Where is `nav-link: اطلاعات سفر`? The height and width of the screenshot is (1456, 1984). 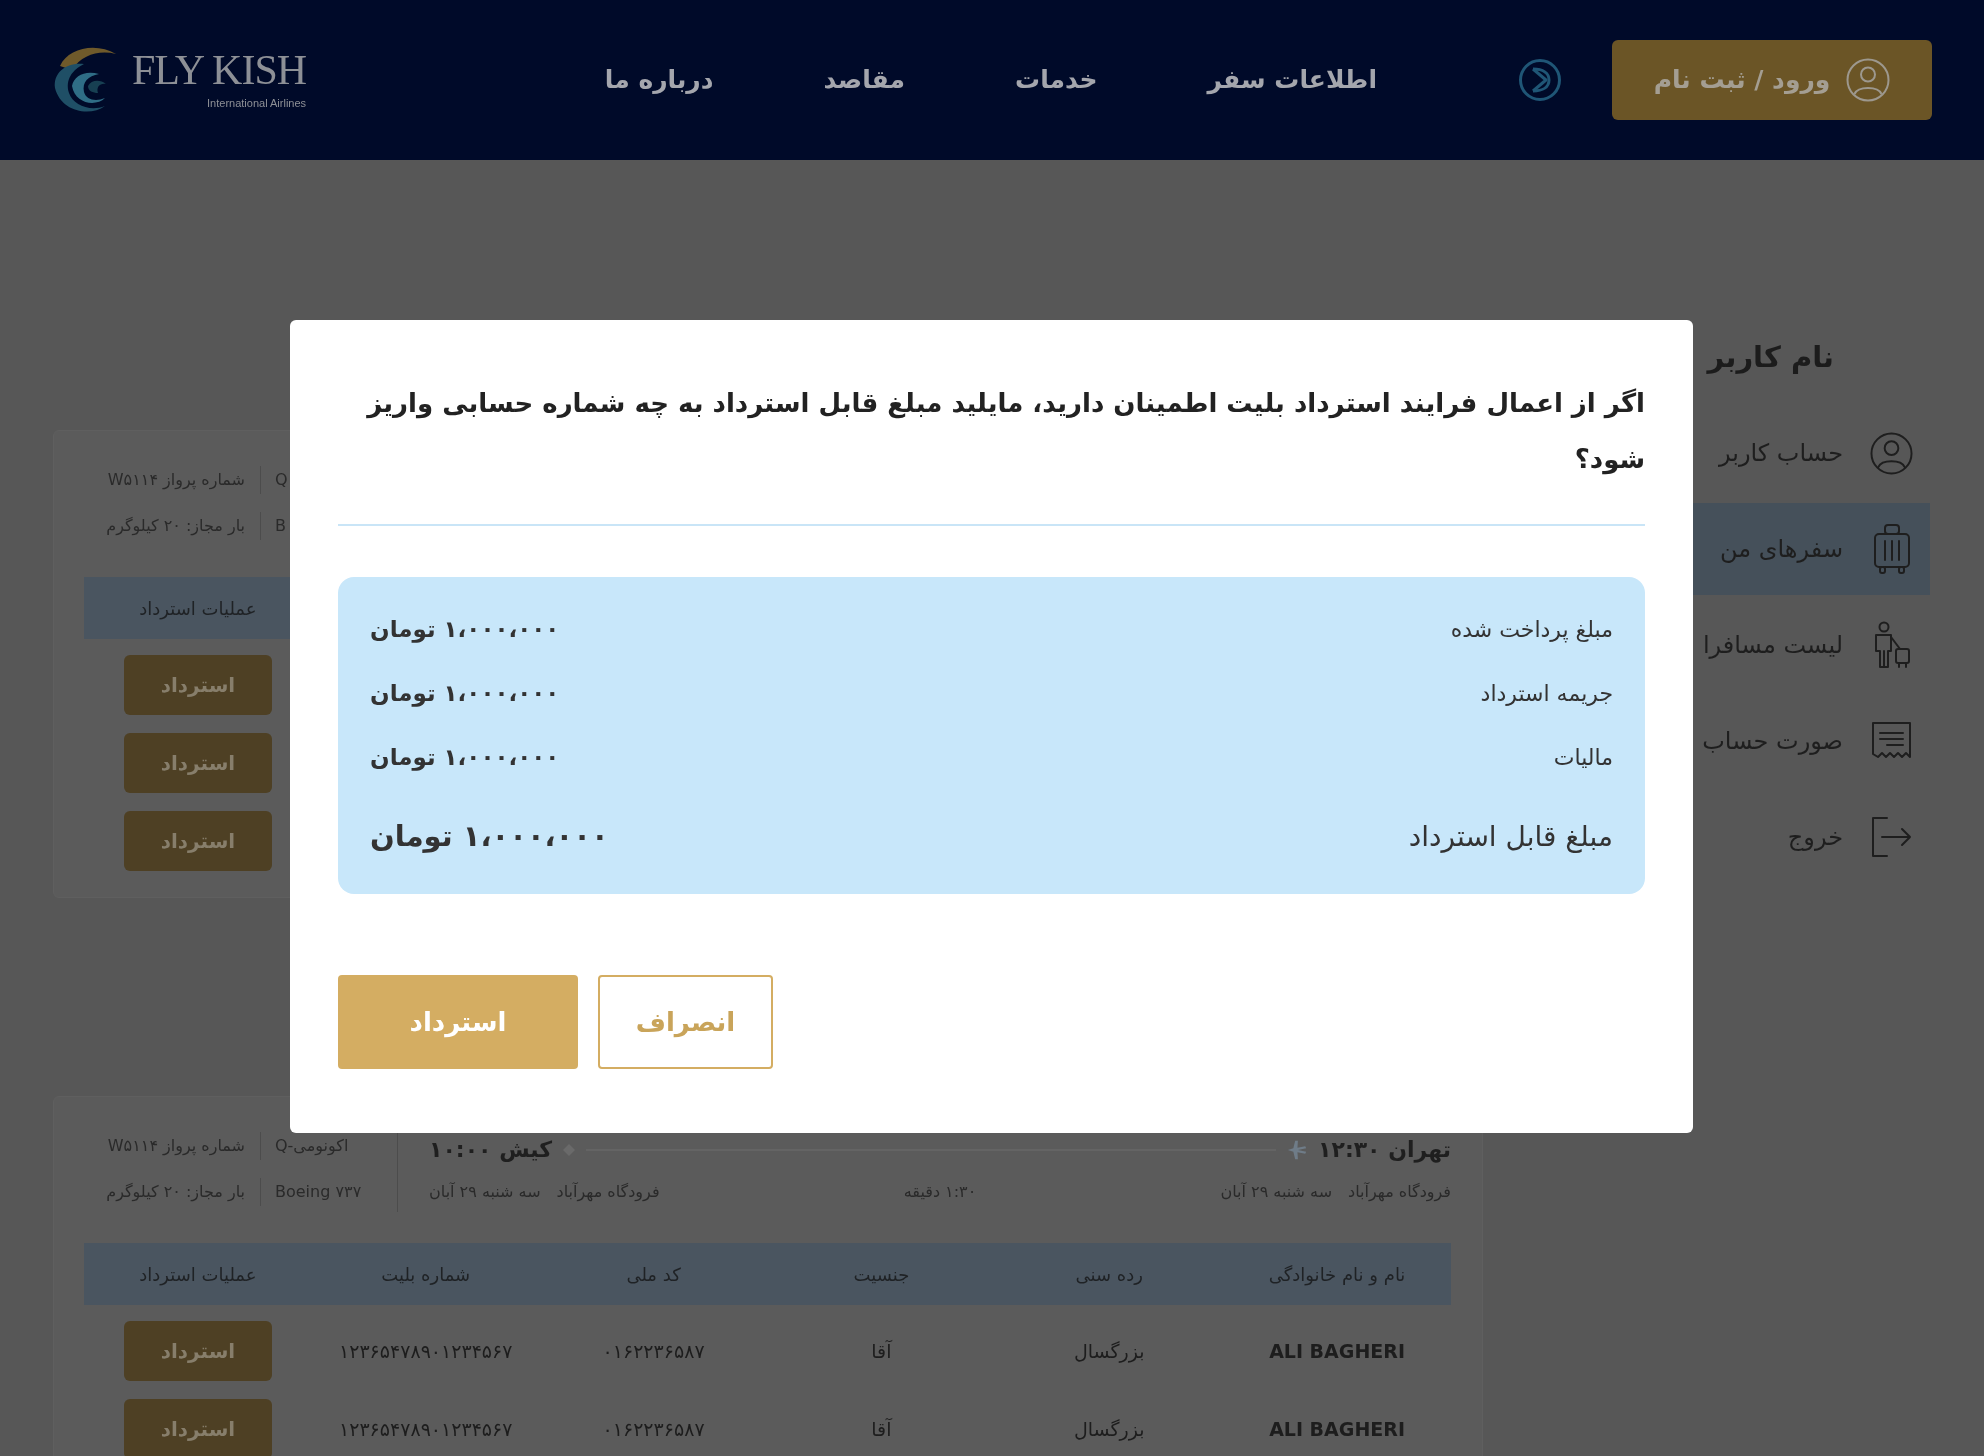
nav-link: اطلاعات سفر is located at coordinates (1292, 80).